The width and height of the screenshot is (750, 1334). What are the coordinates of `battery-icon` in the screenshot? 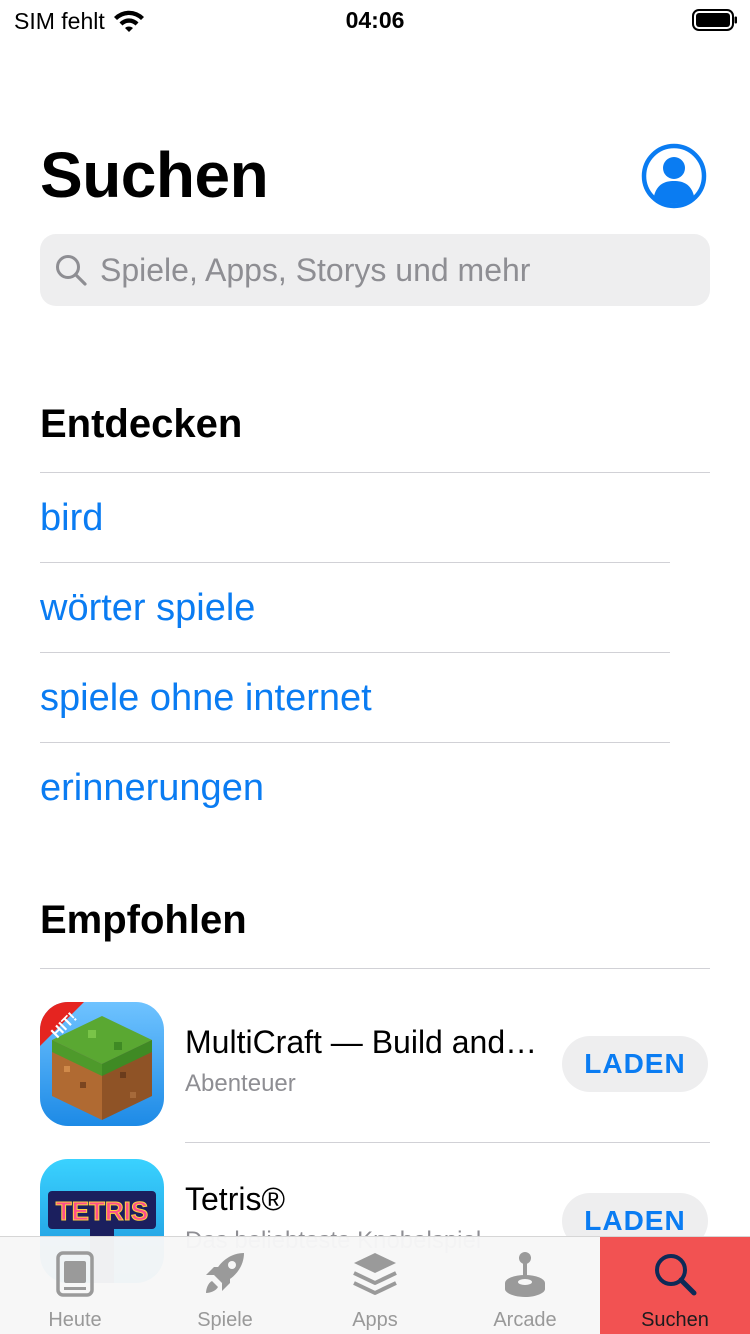 It's located at (714, 20).